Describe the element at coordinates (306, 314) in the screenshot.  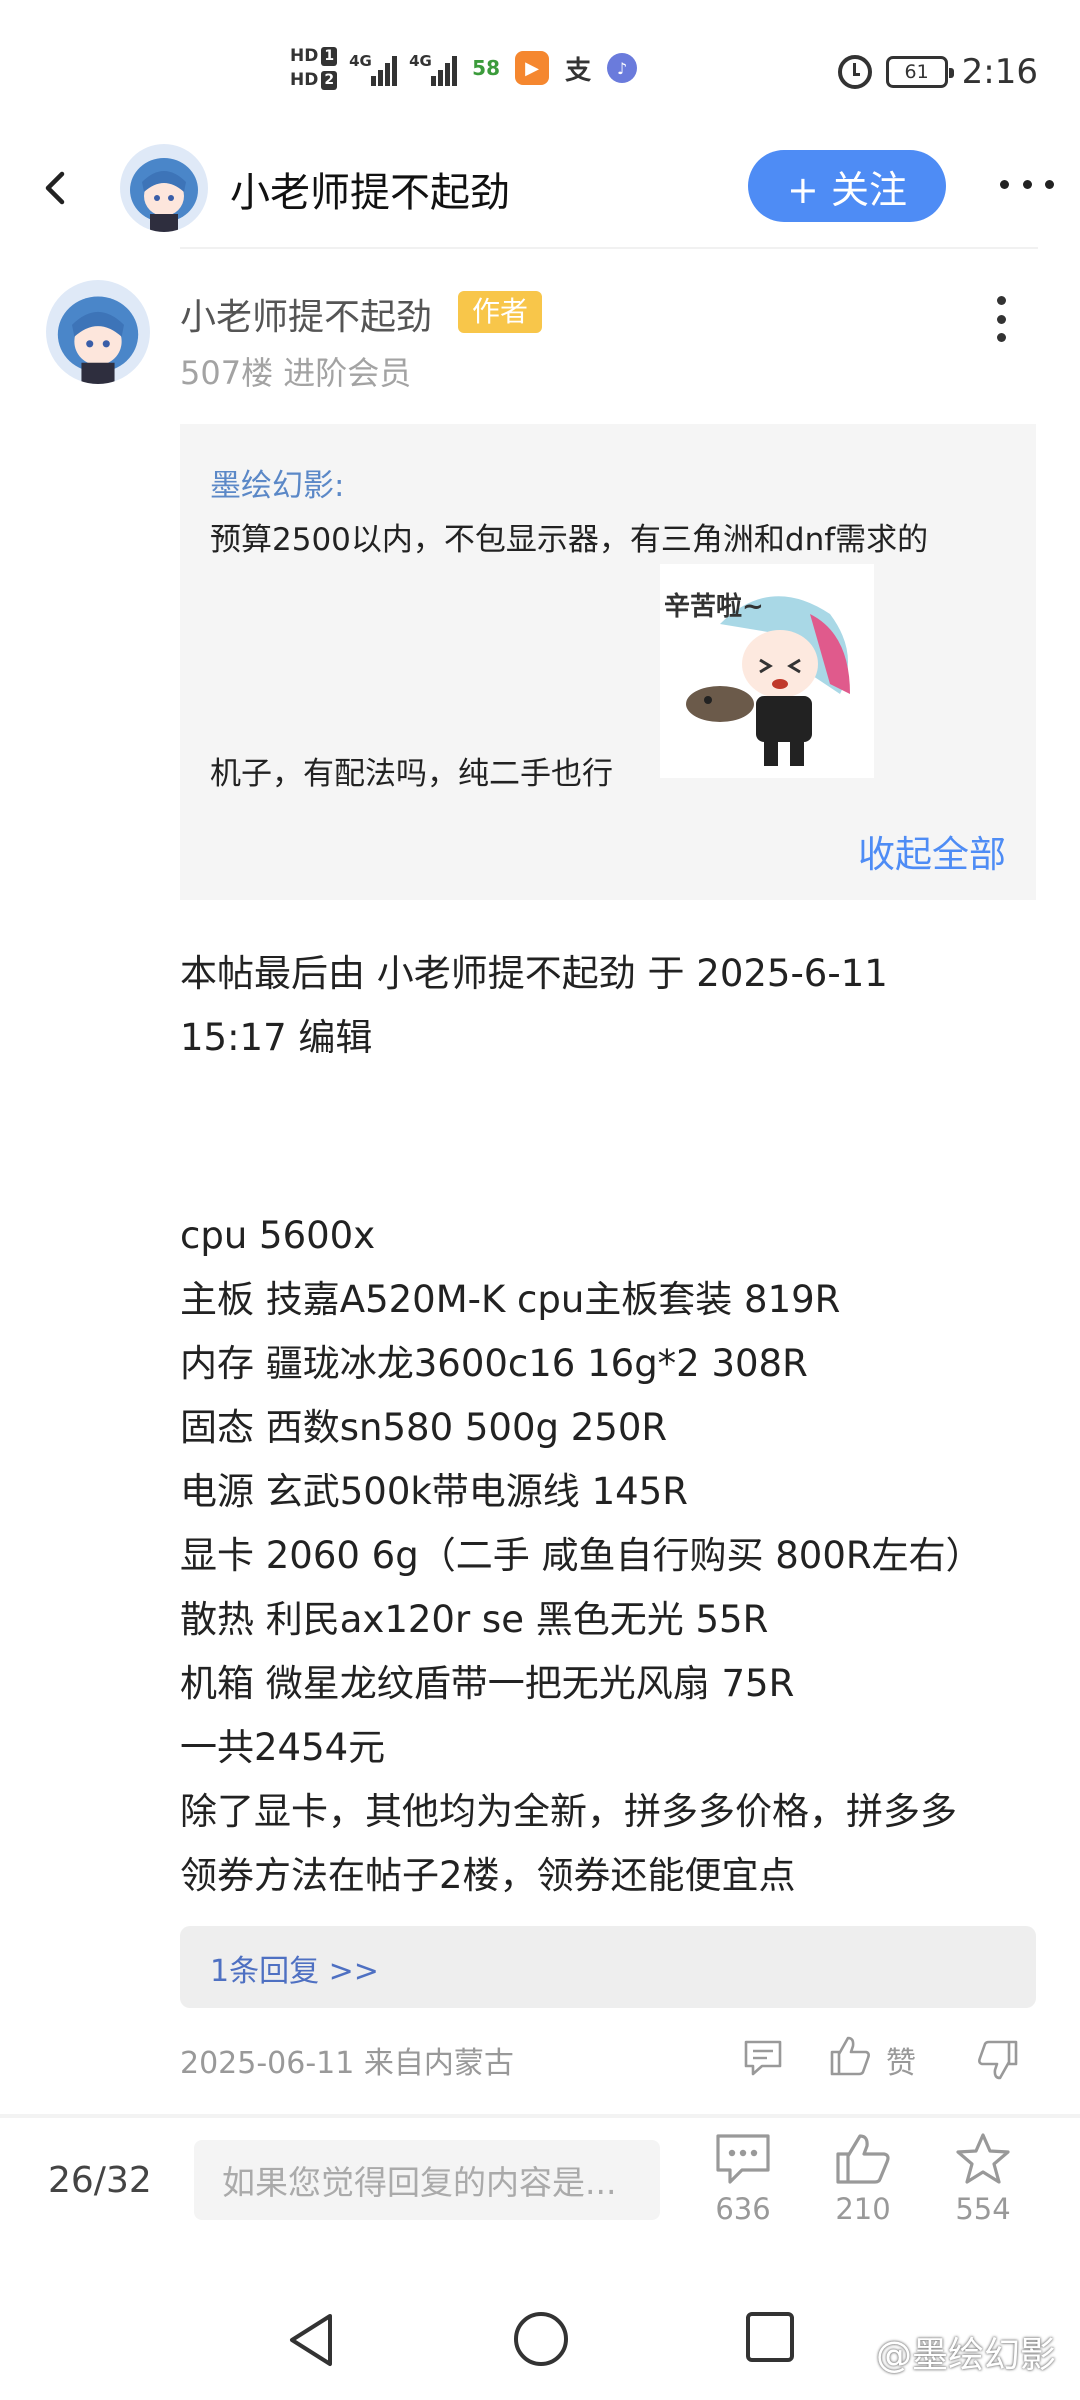
I see `author-name: 小老师提不起劲` at that location.